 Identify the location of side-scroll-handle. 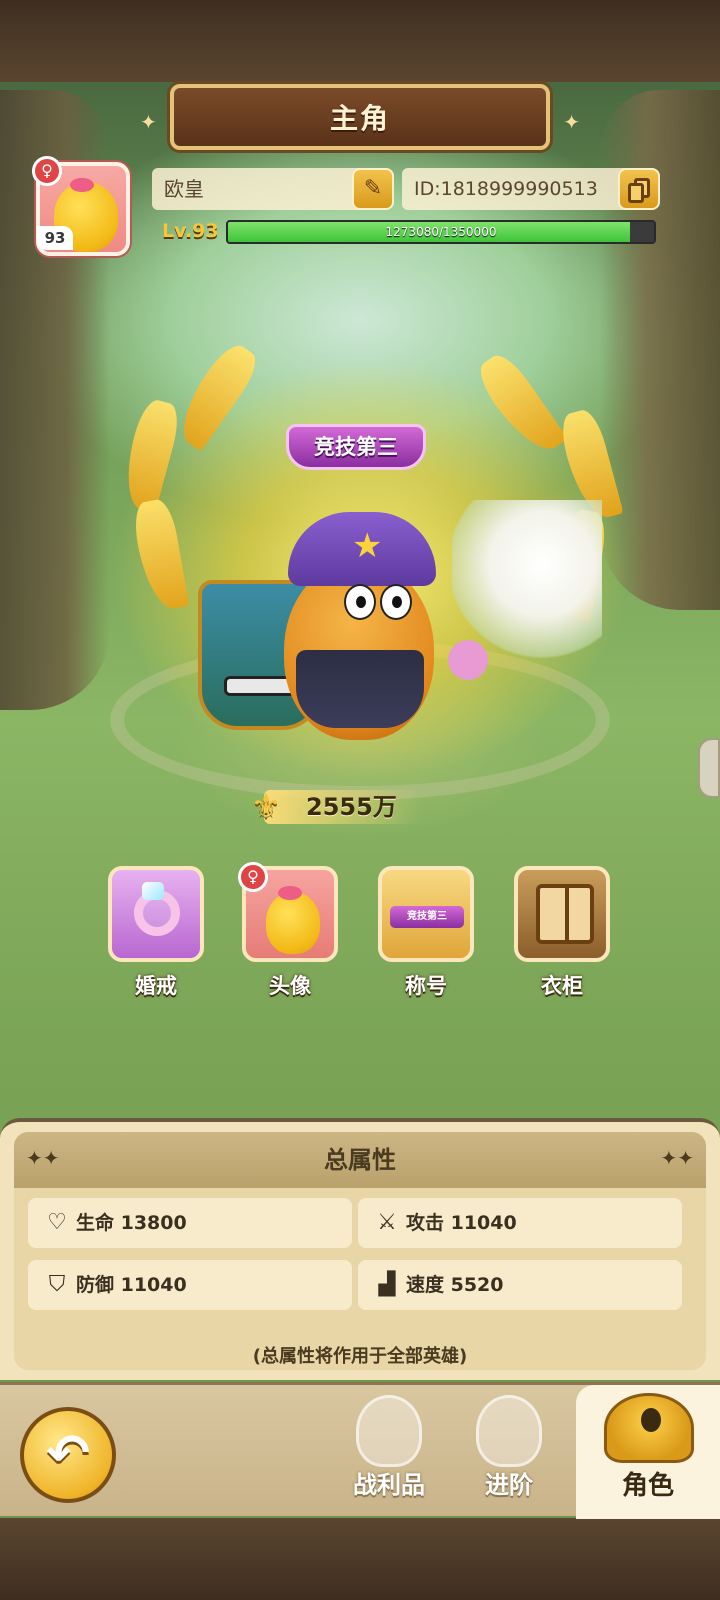
(709, 768).